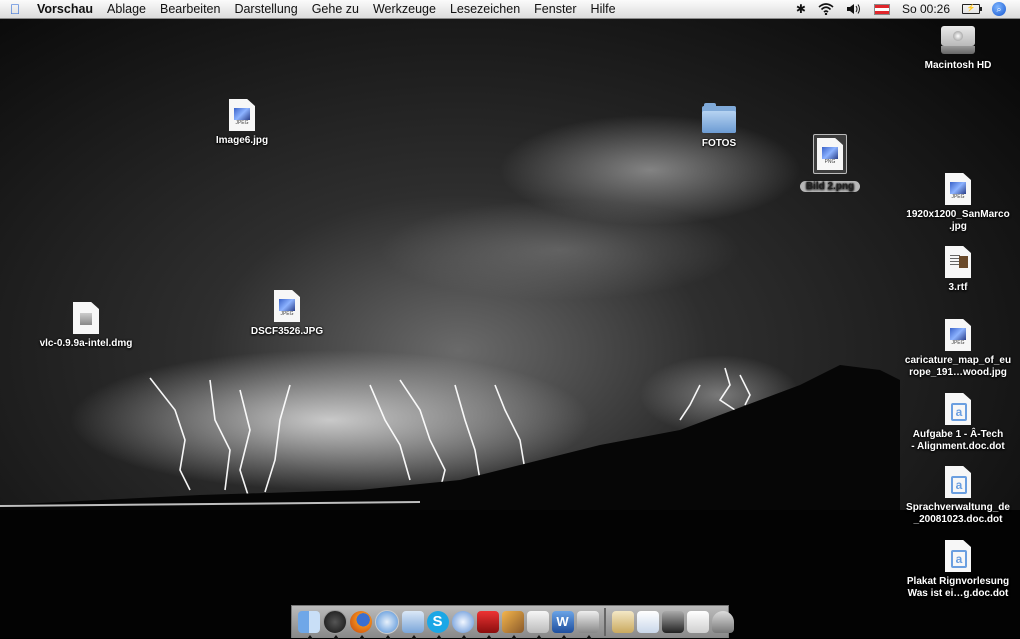 The width and height of the screenshot is (1020, 639). Describe the element at coordinates (801, 9) in the screenshot. I see `bluetooth-icon: ✱` at that location.